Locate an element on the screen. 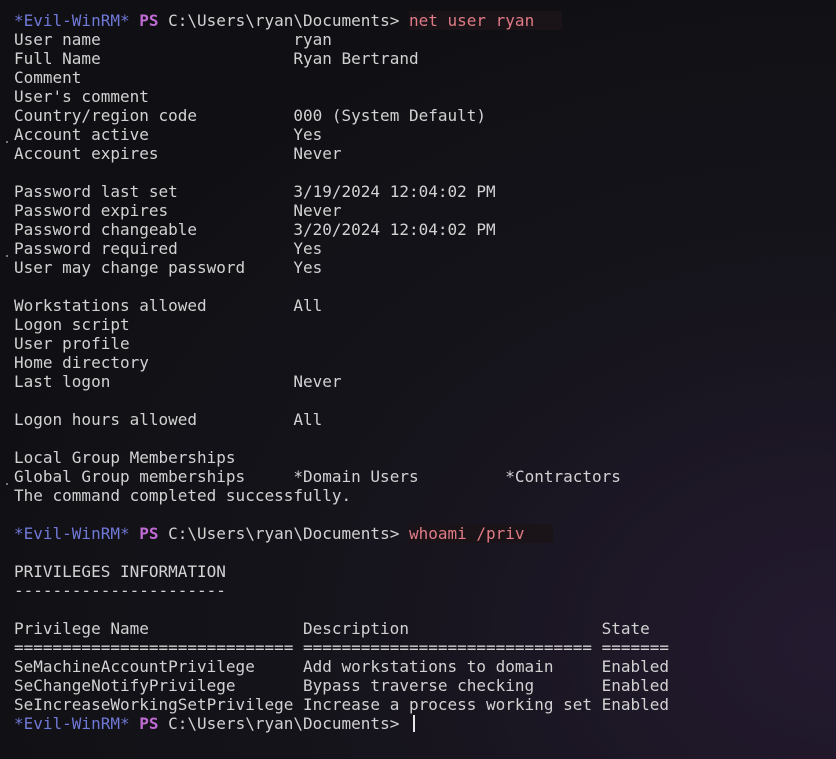  user-info-field: Global Group memberships is located at coordinates (130, 476).